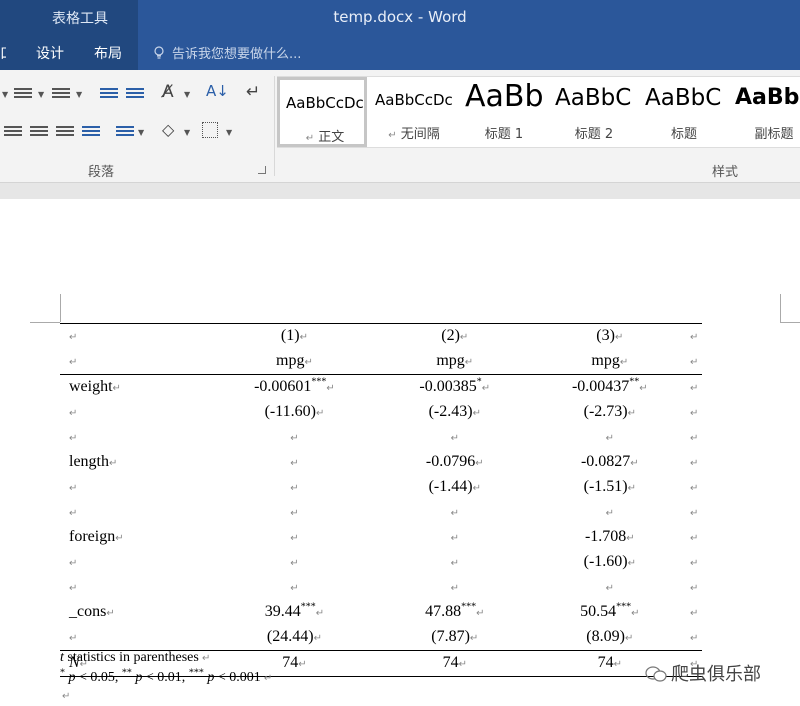  What do you see at coordinates (294, 412) in the screenshot?
I see `table-cell: (-11.60)↵` at bounding box center [294, 412].